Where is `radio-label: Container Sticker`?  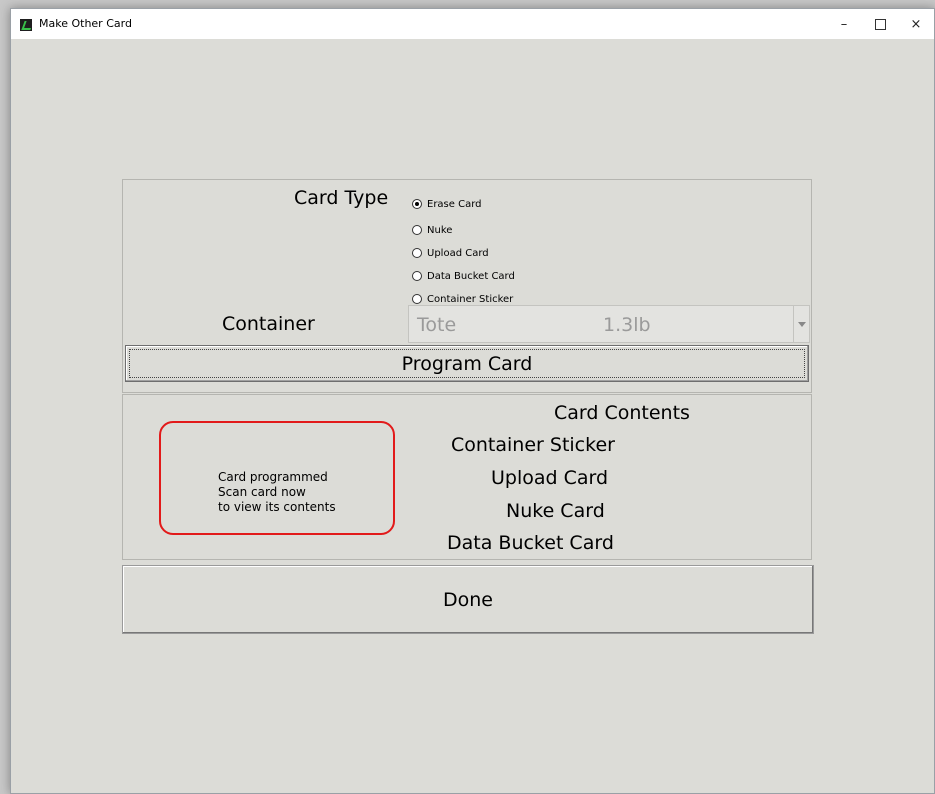
radio-label: Container Sticker is located at coordinates (470, 299).